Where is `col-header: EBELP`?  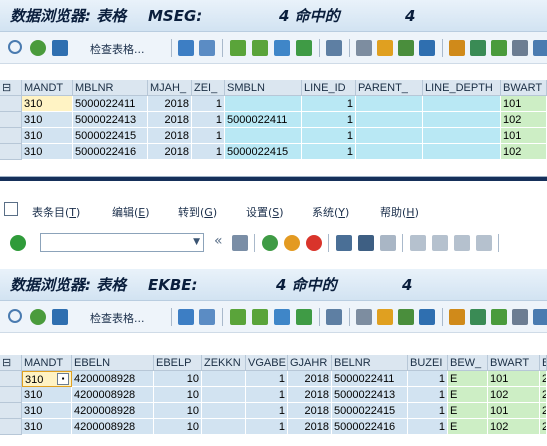 col-header: EBELP is located at coordinates (178, 363).